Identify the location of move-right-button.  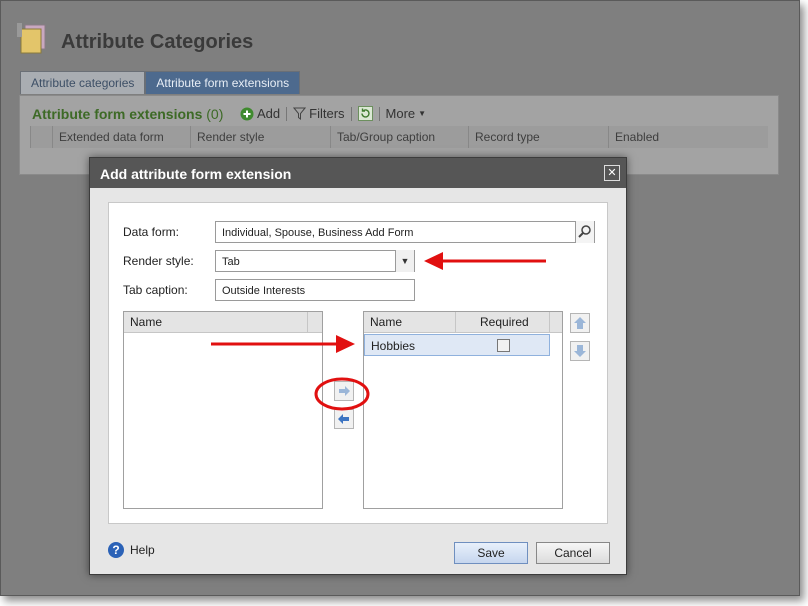
(344, 391).